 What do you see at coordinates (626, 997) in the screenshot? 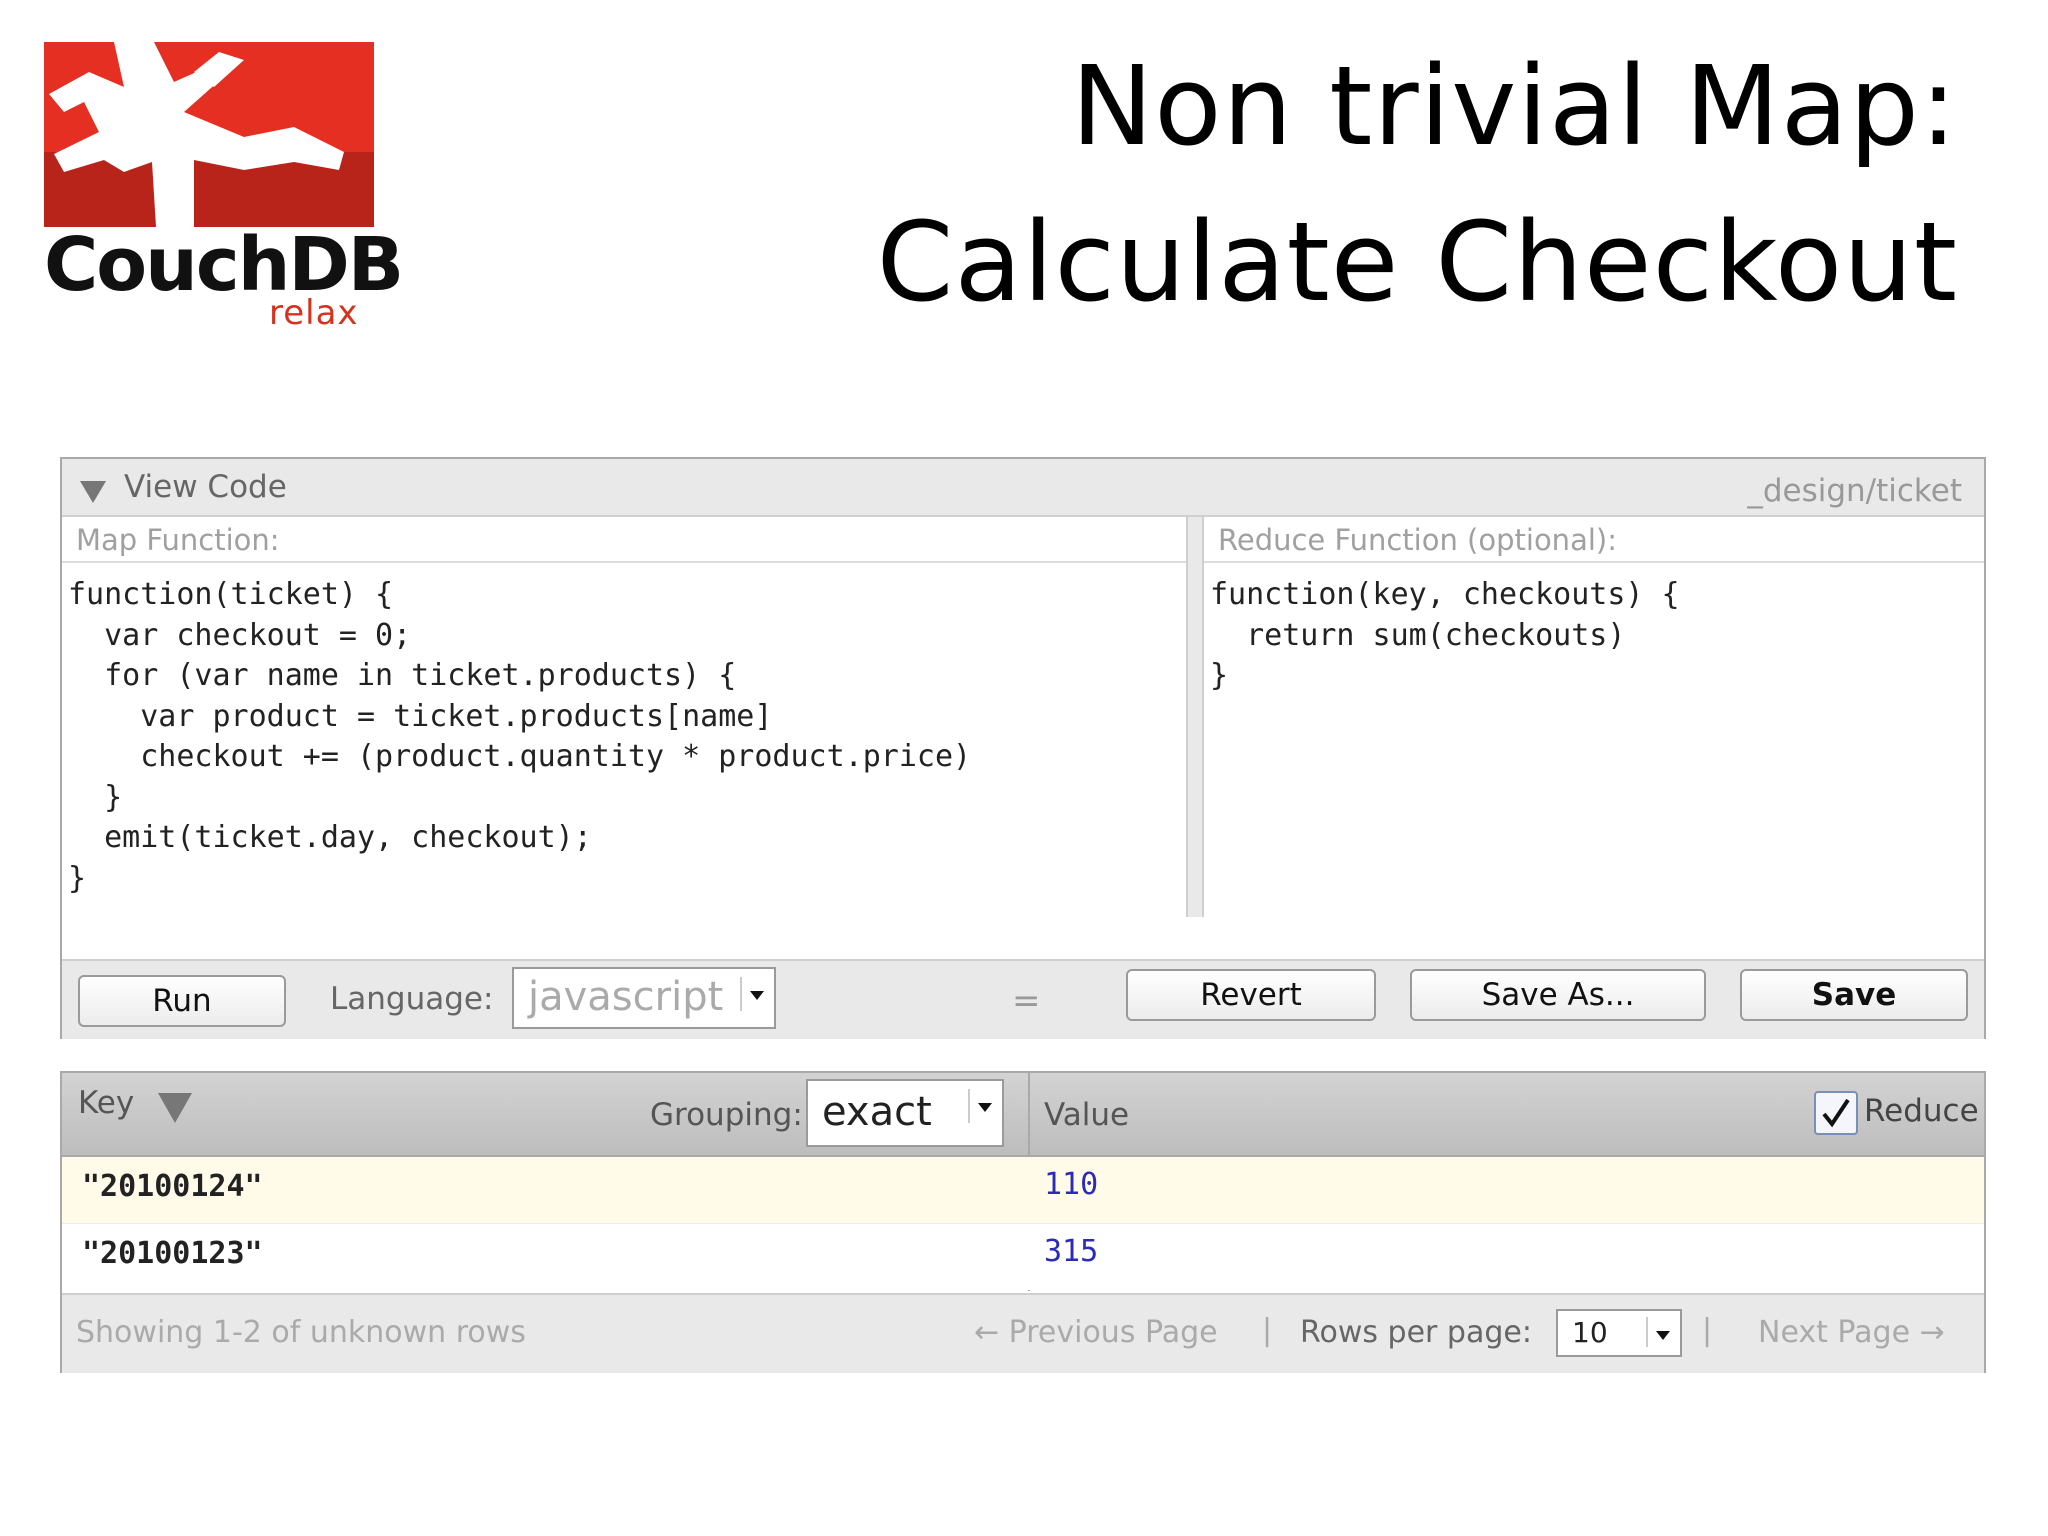
I see `language-value: javascript` at bounding box center [626, 997].